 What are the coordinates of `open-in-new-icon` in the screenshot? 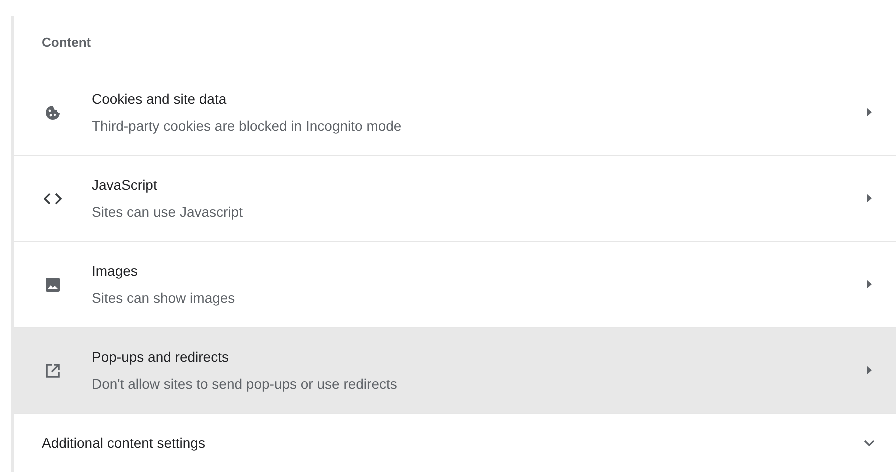 It's located at (53, 370).